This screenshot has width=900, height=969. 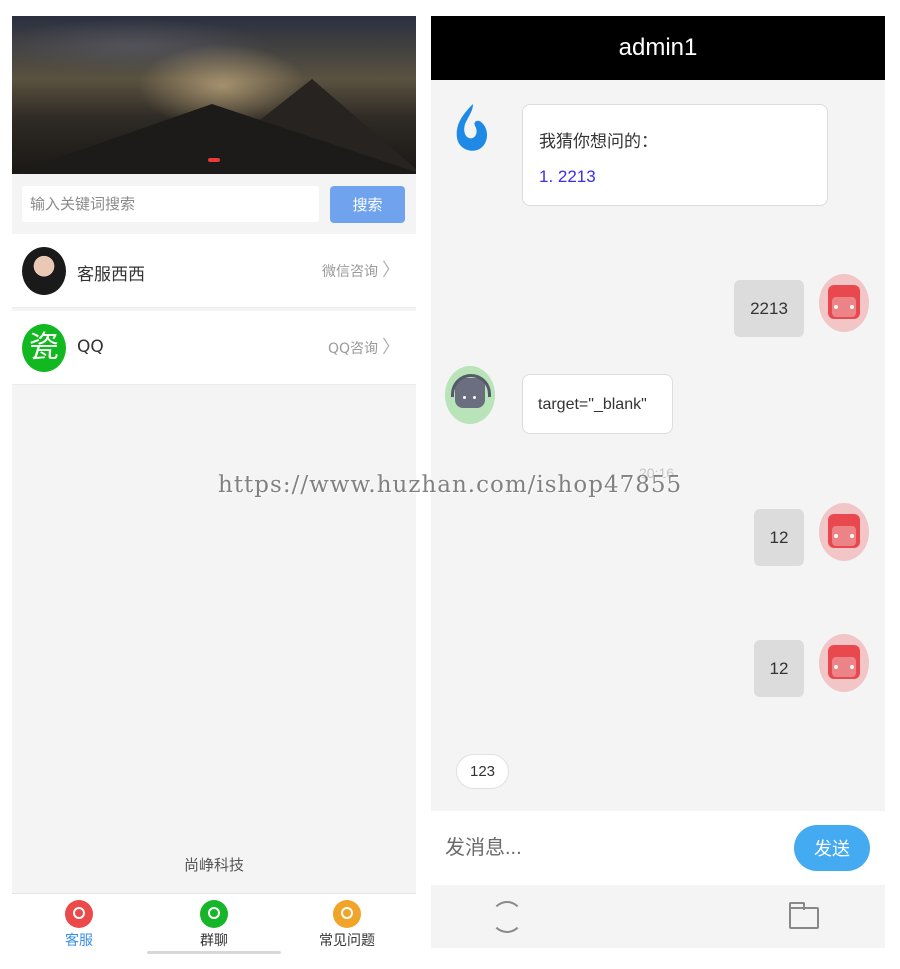 What do you see at coordinates (567, 177) in the screenshot?
I see `suggestion-link: 1. 2213` at bounding box center [567, 177].